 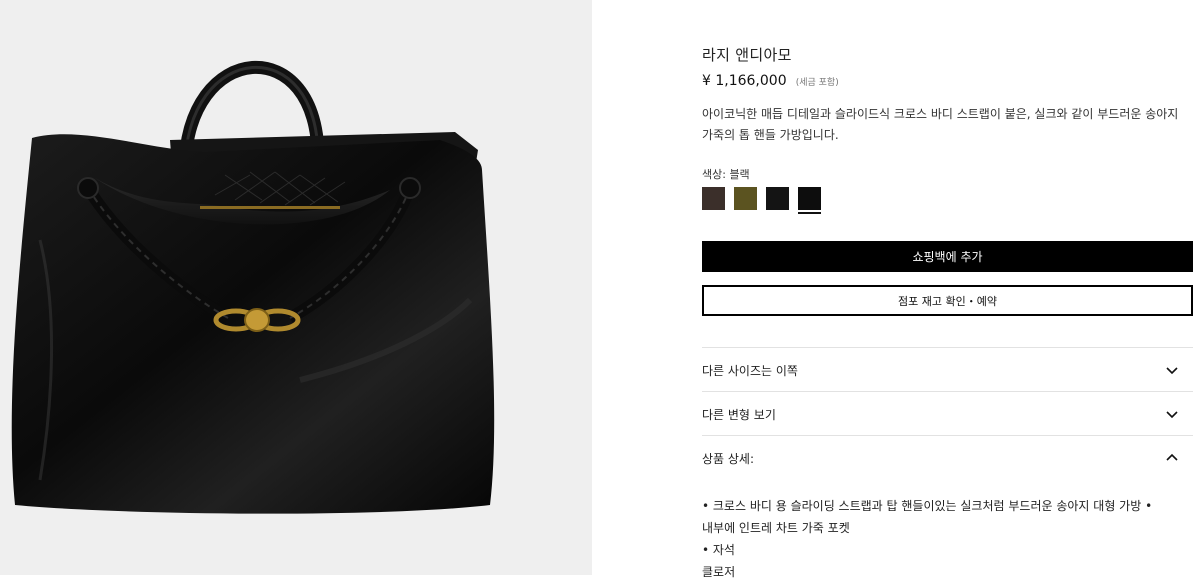 What do you see at coordinates (947, 256) in the screenshot?
I see `add-to-bag-button: 쇼핑백에 추가` at bounding box center [947, 256].